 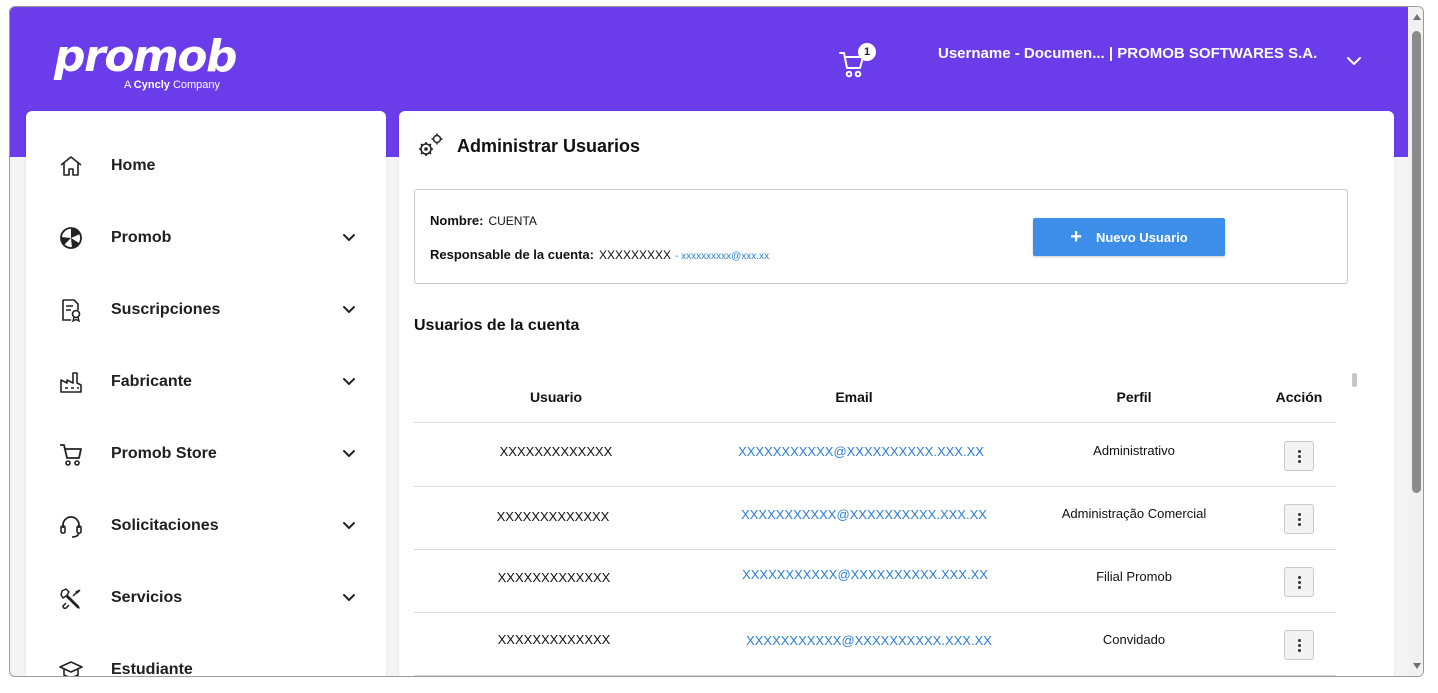 What do you see at coordinates (1133, 397) in the screenshot?
I see `column-header-perfil: Perfil` at bounding box center [1133, 397].